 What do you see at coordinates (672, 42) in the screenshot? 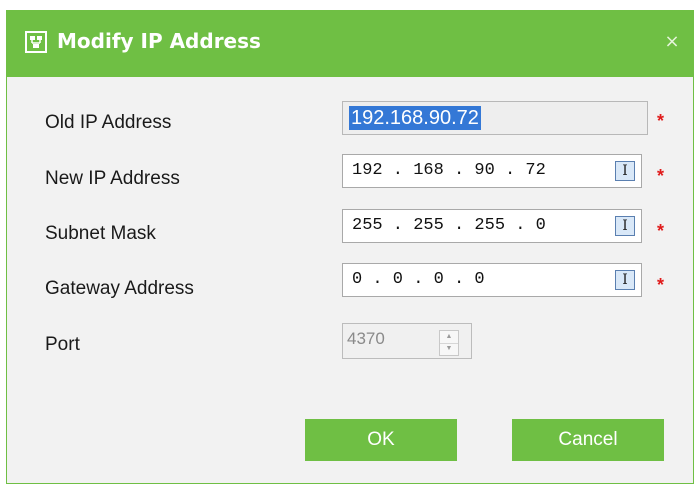
I see `close-icon: ×` at bounding box center [672, 42].